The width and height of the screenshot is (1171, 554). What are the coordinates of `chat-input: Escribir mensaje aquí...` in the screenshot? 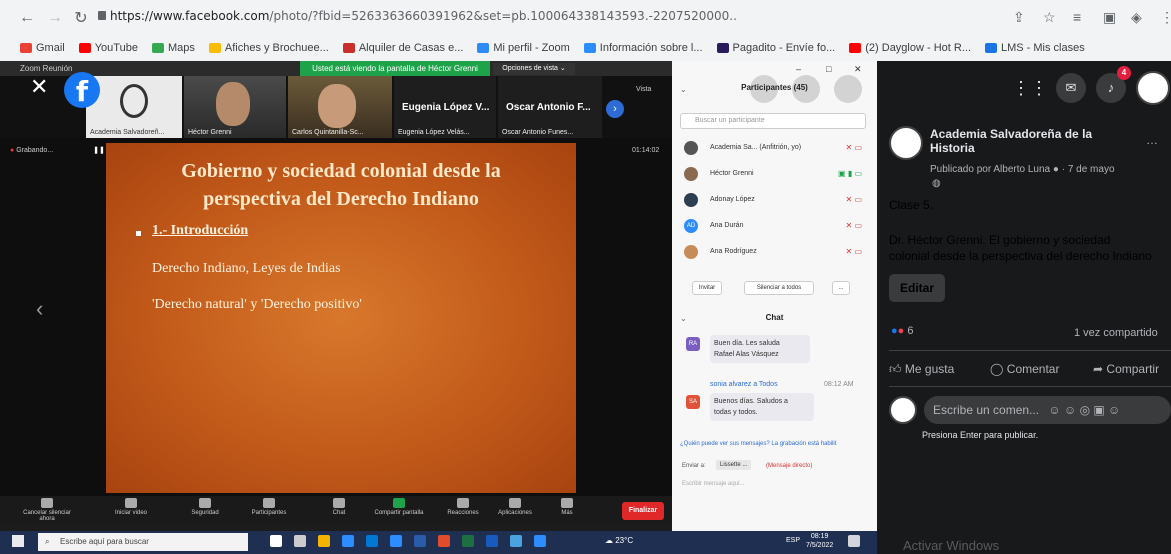 It's located at (713, 484).